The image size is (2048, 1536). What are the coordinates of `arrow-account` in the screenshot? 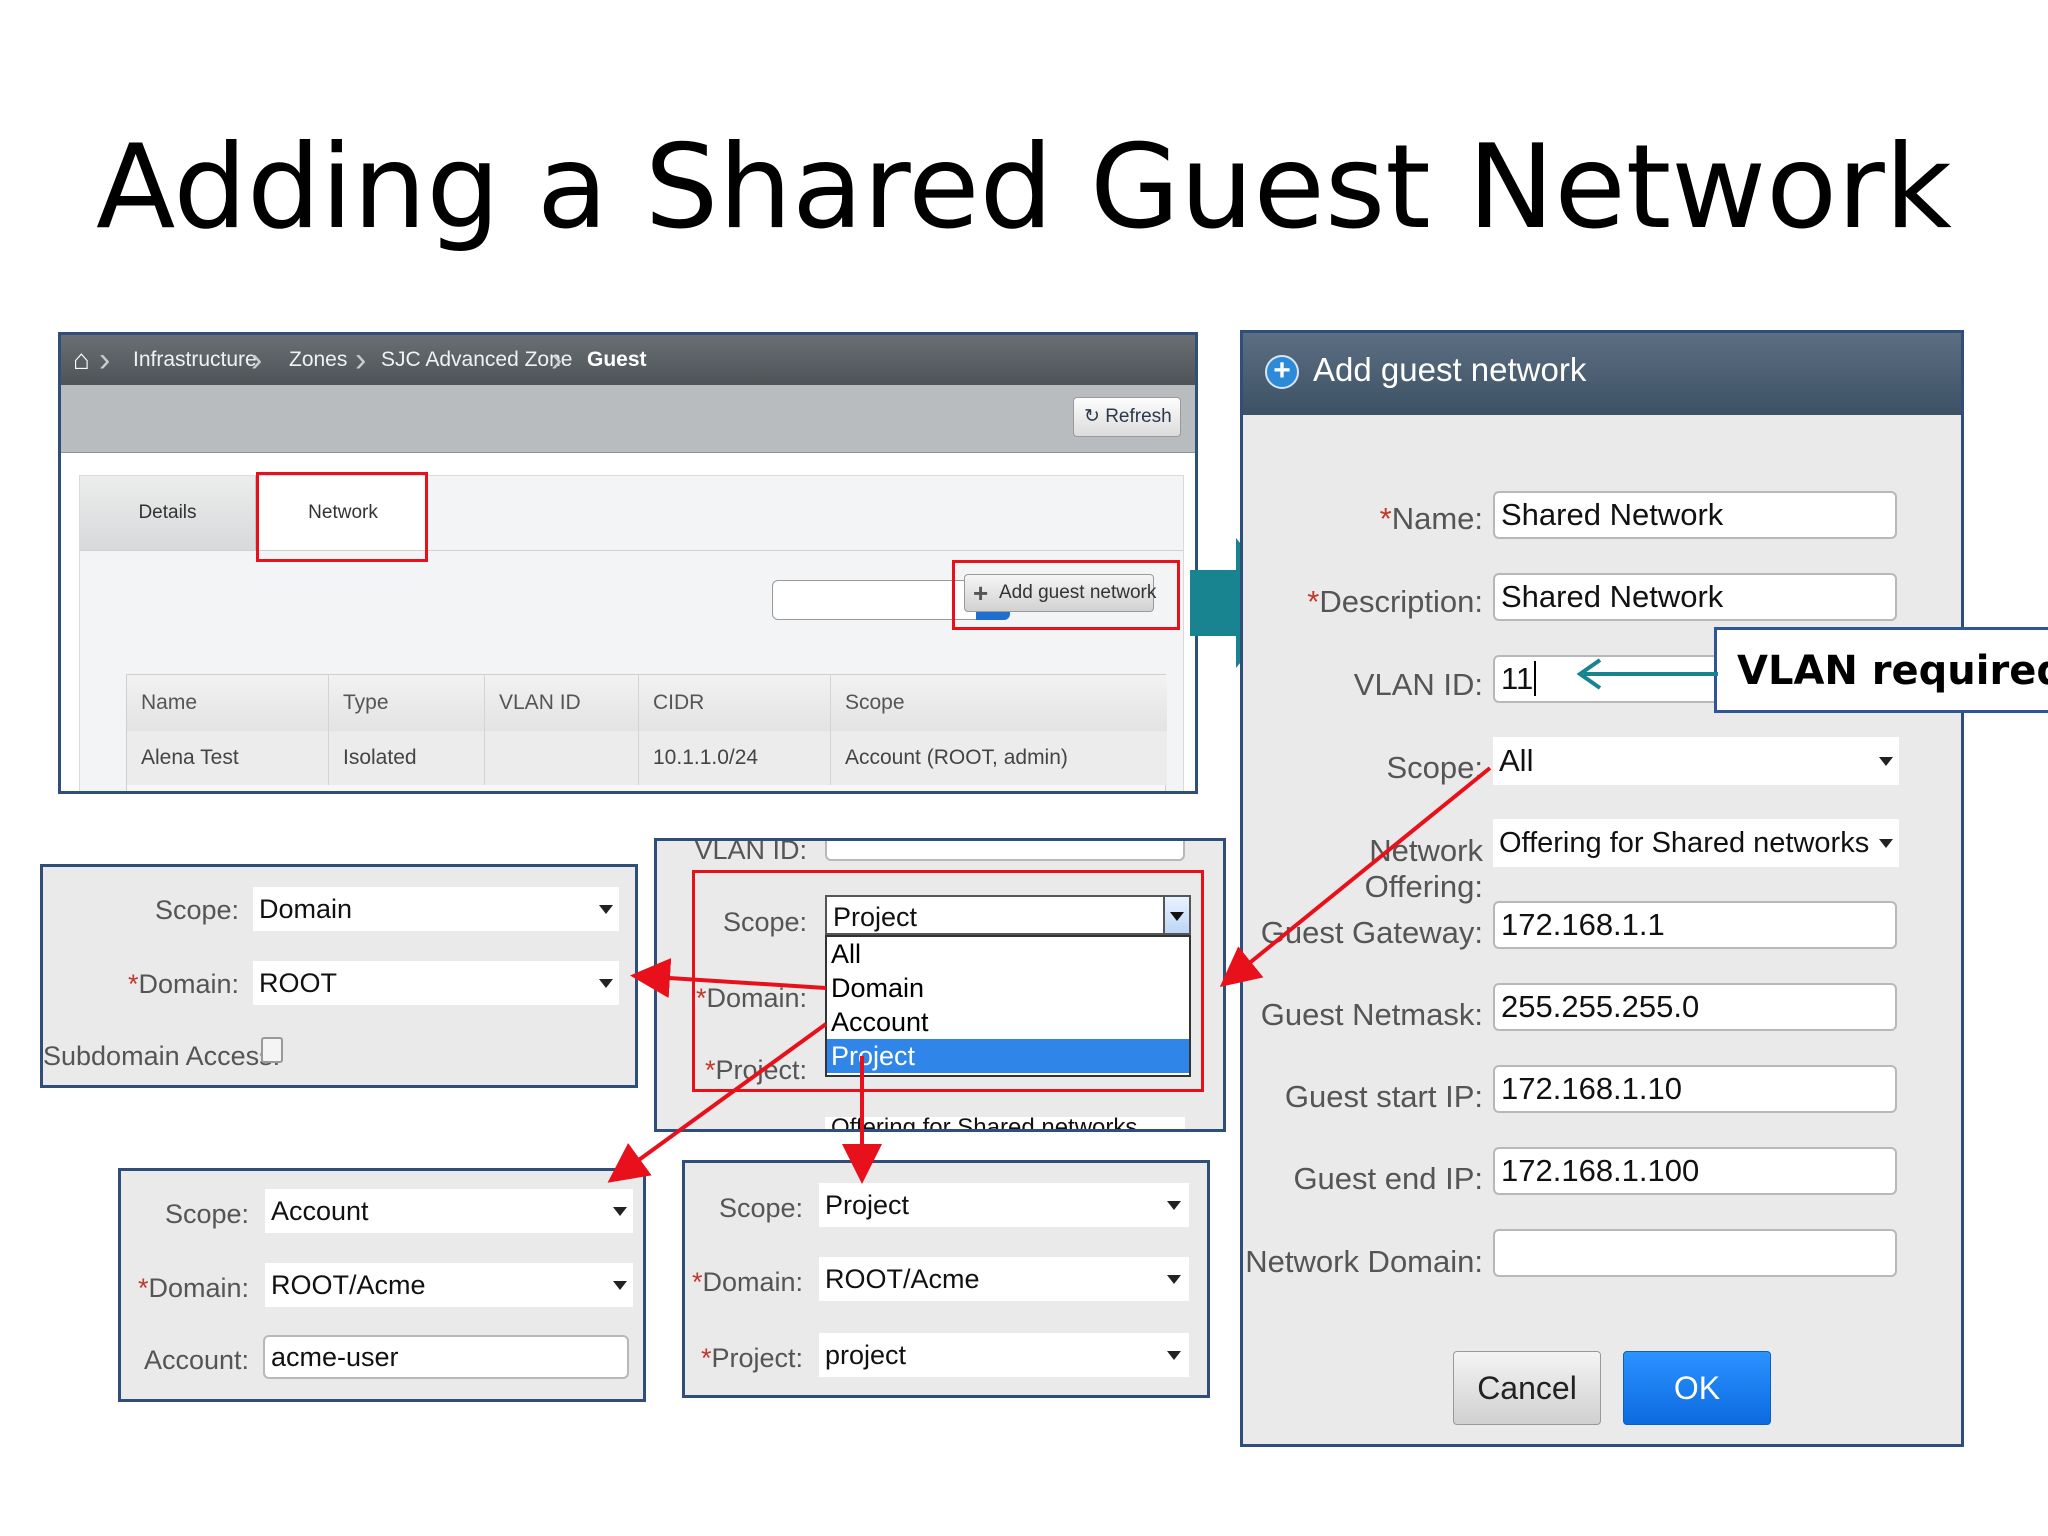 It's located at (717, 1102).